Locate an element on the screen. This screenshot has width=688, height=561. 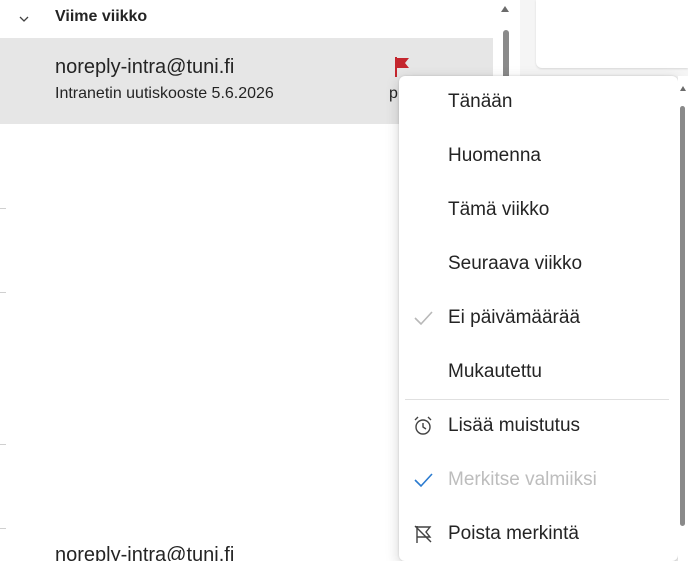
menu-item-add-reminder: Lisää muistutus is located at coordinates (538, 427).